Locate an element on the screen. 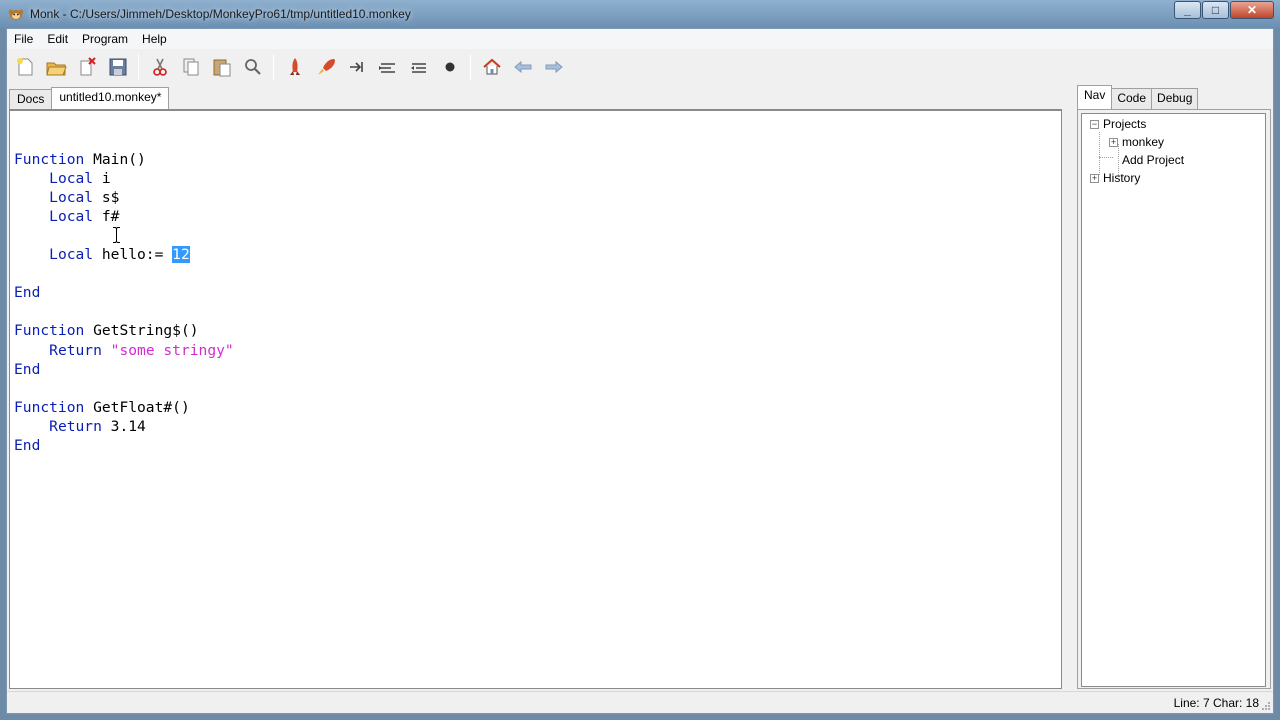 This screenshot has width=1280, height=720. tree-add-project: Add Project is located at coordinates (1153, 160).